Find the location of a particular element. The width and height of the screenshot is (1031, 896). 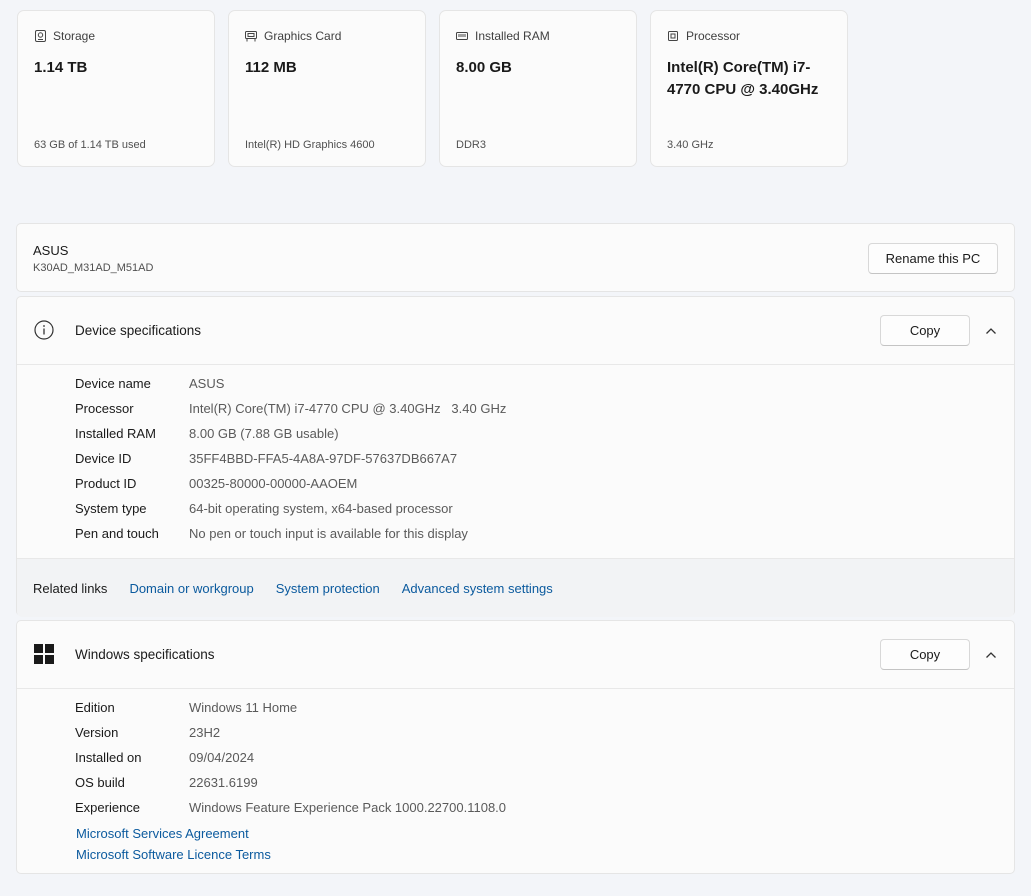

card-label: Processor is located at coordinates (713, 36).